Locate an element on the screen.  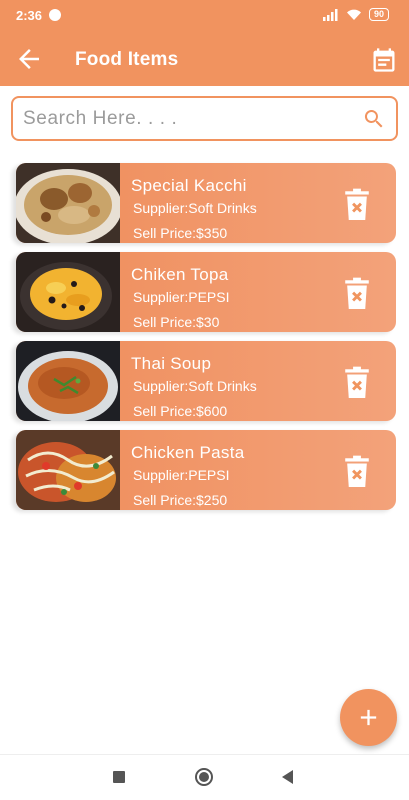
toolbar: Food Items is located at coordinates (204, 59).